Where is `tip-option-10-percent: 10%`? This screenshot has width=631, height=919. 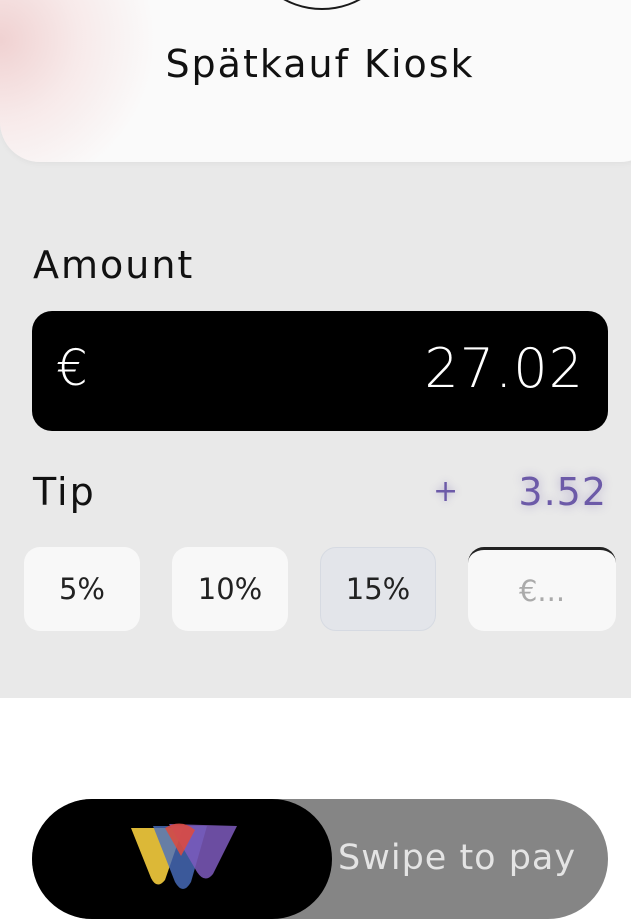
tip-option-10-percent: 10% is located at coordinates (230, 589).